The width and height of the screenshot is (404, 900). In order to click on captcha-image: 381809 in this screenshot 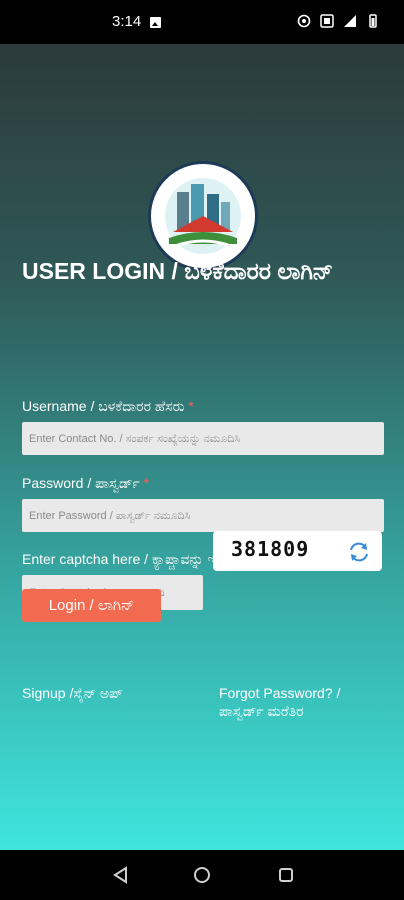, I will do `click(297, 551)`.